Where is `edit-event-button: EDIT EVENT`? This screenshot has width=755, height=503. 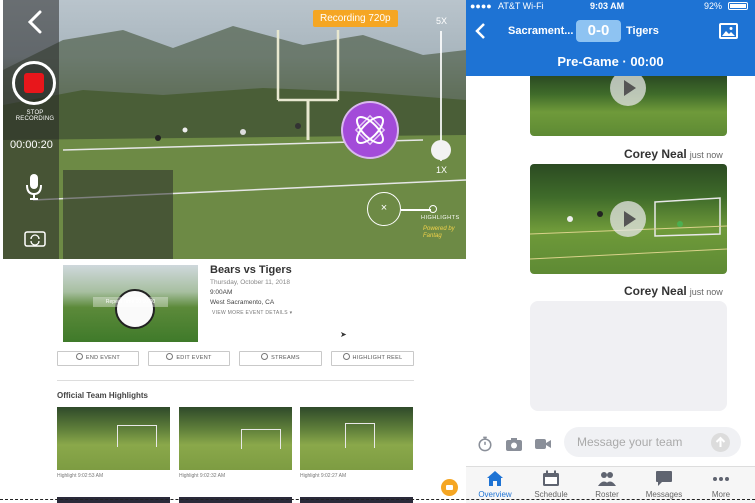 edit-event-button: EDIT EVENT is located at coordinates (189, 358).